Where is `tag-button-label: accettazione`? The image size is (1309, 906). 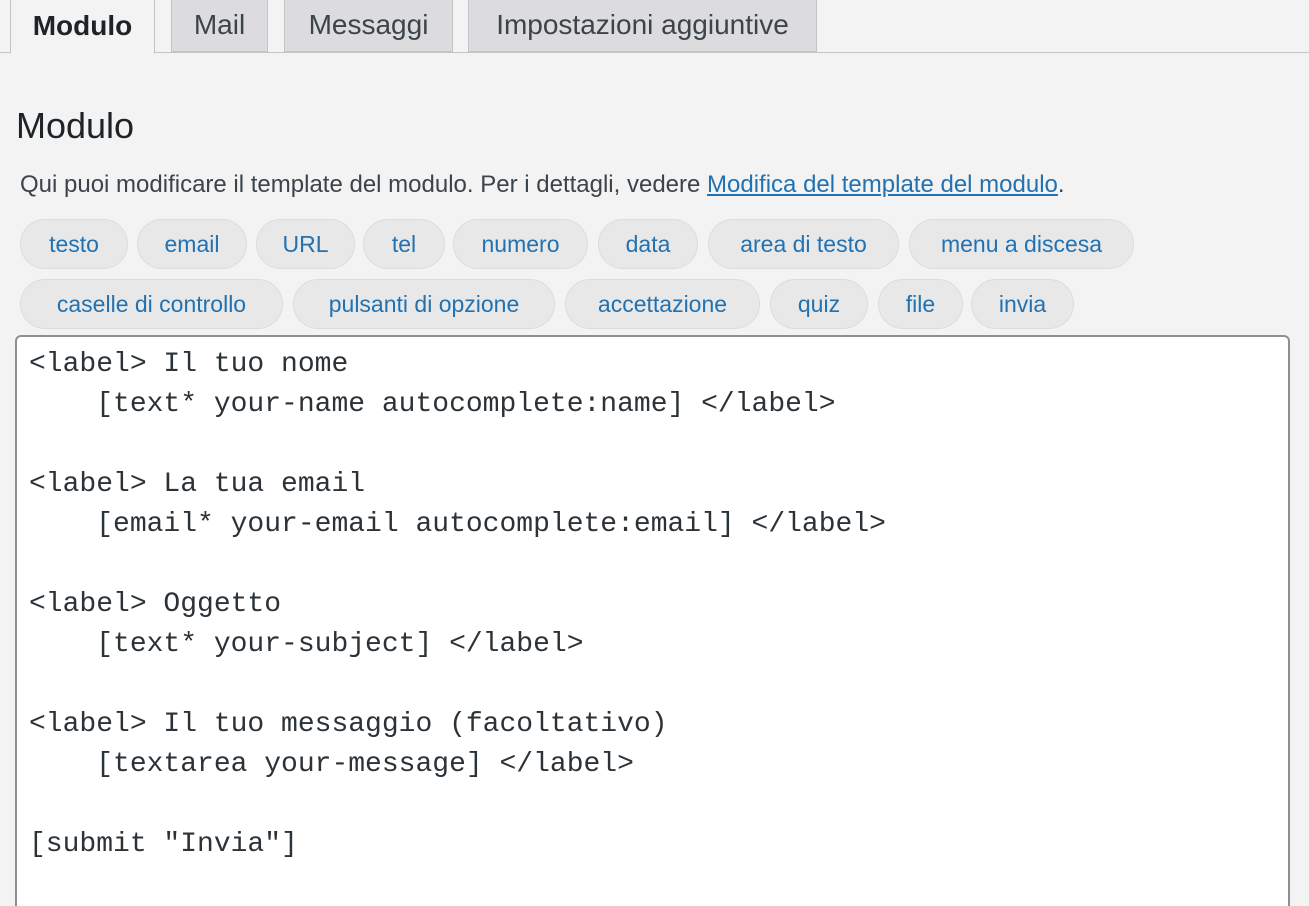 tag-button-label: accettazione is located at coordinates (662, 303).